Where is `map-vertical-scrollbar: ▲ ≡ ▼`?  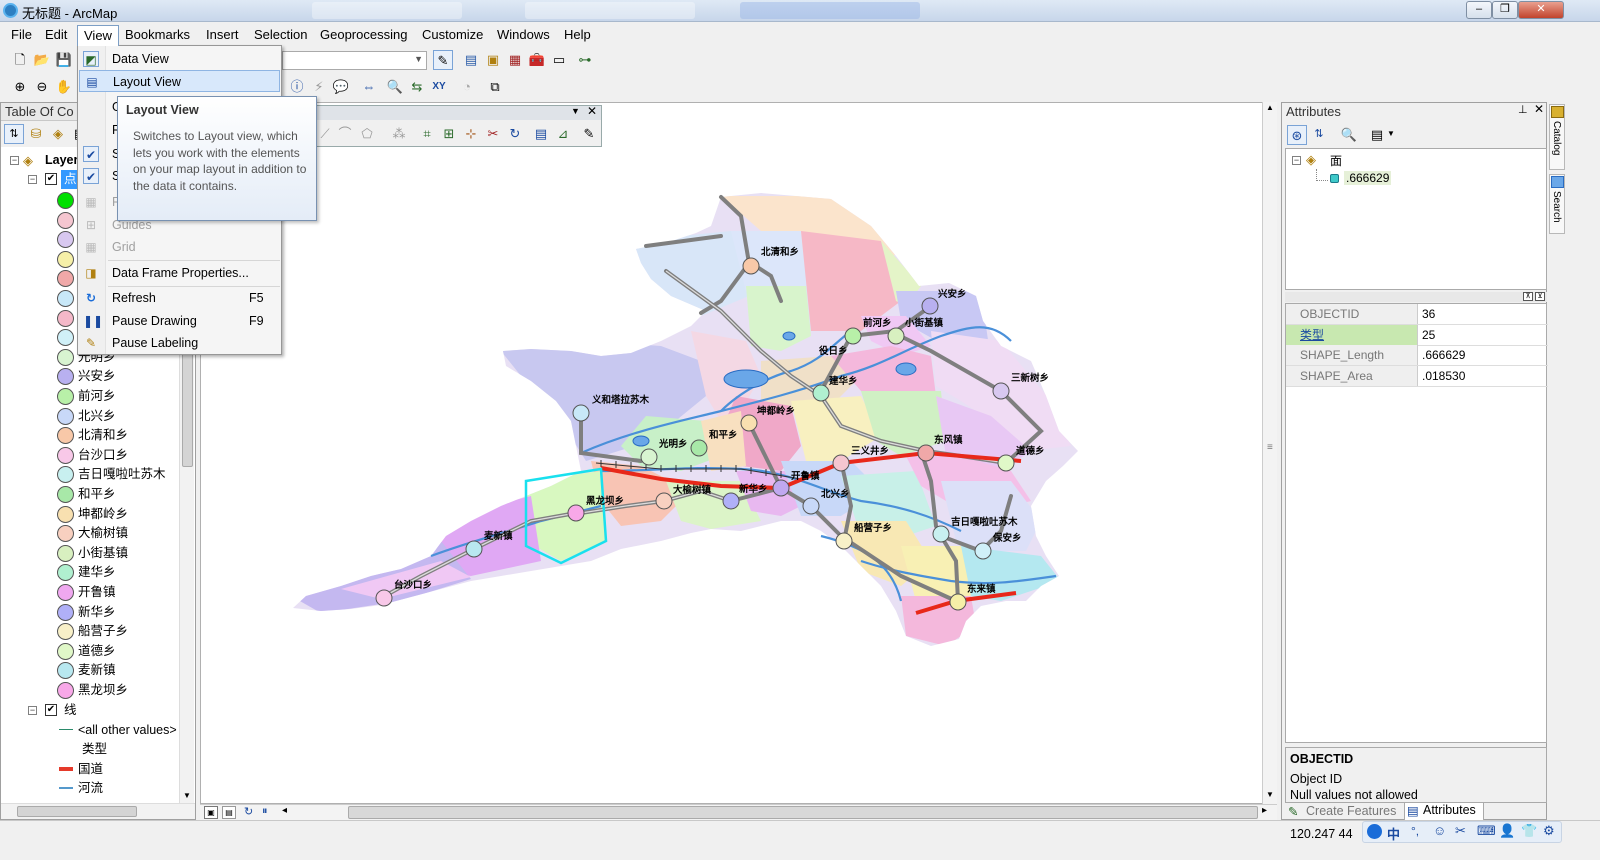 map-vertical-scrollbar: ▲ ≡ ▼ is located at coordinates (1269, 453).